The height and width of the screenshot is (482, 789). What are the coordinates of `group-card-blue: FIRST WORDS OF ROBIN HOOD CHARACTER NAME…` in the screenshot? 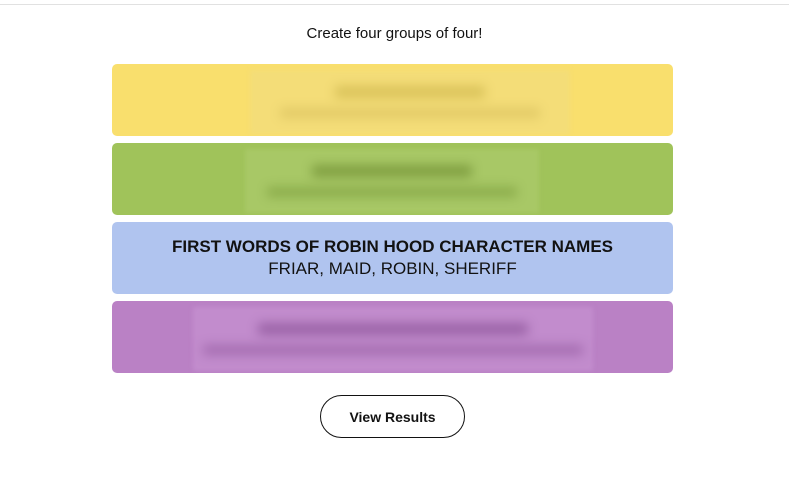 It's located at (392, 258).